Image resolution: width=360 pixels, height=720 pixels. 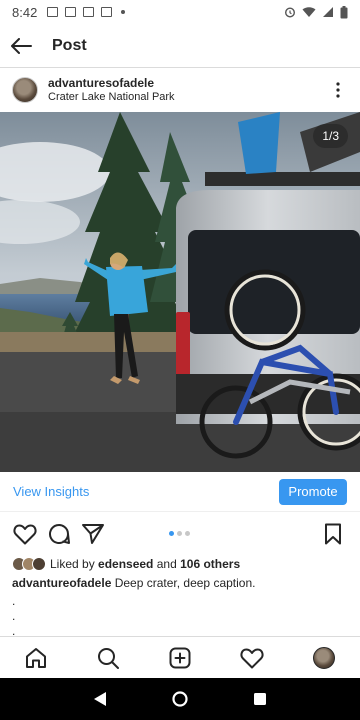 What do you see at coordinates (51, 491) in the screenshot?
I see `view-insights-link: View Insights` at bounding box center [51, 491].